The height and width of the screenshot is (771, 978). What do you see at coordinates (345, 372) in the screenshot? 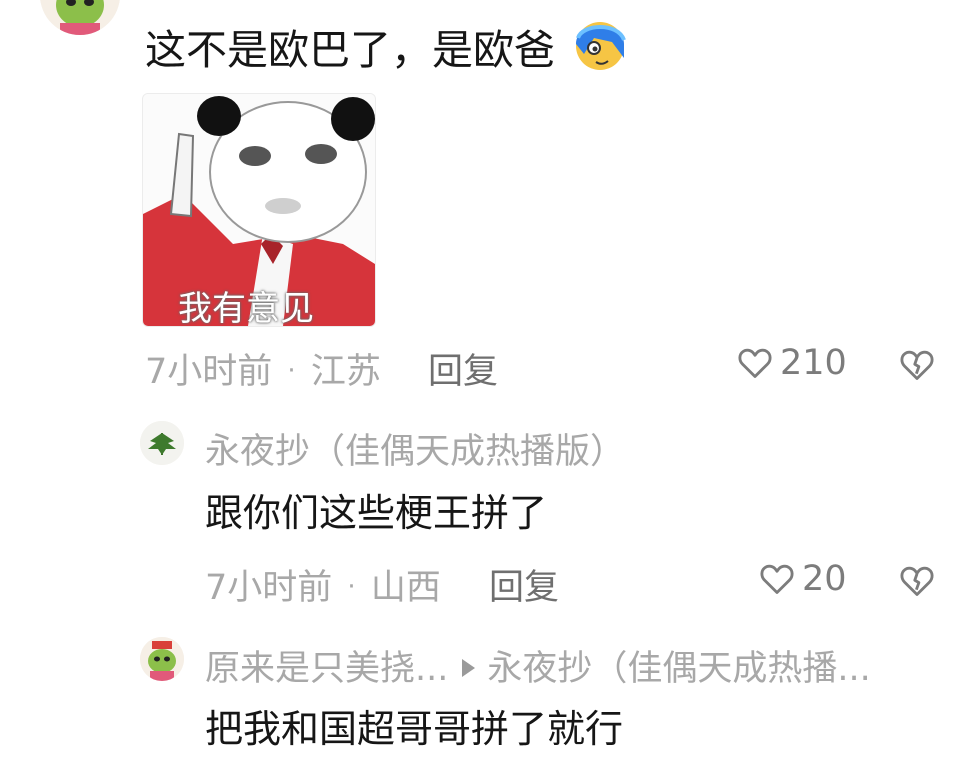
I see `comment-location: 江苏` at bounding box center [345, 372].